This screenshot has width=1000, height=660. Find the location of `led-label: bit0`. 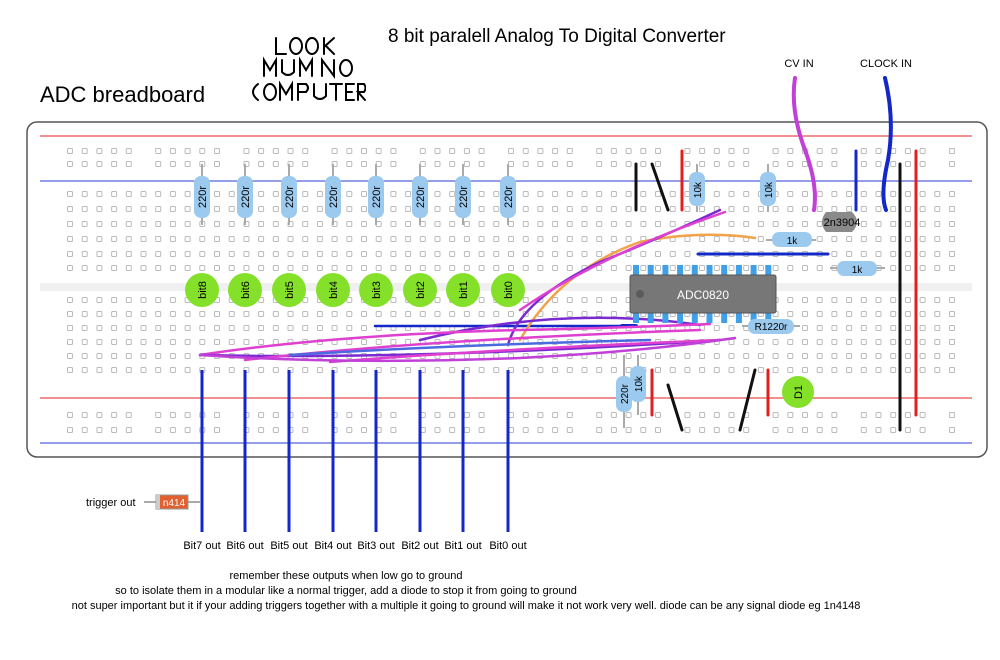

led-label: bit0 is located at coordinates (509, 290).